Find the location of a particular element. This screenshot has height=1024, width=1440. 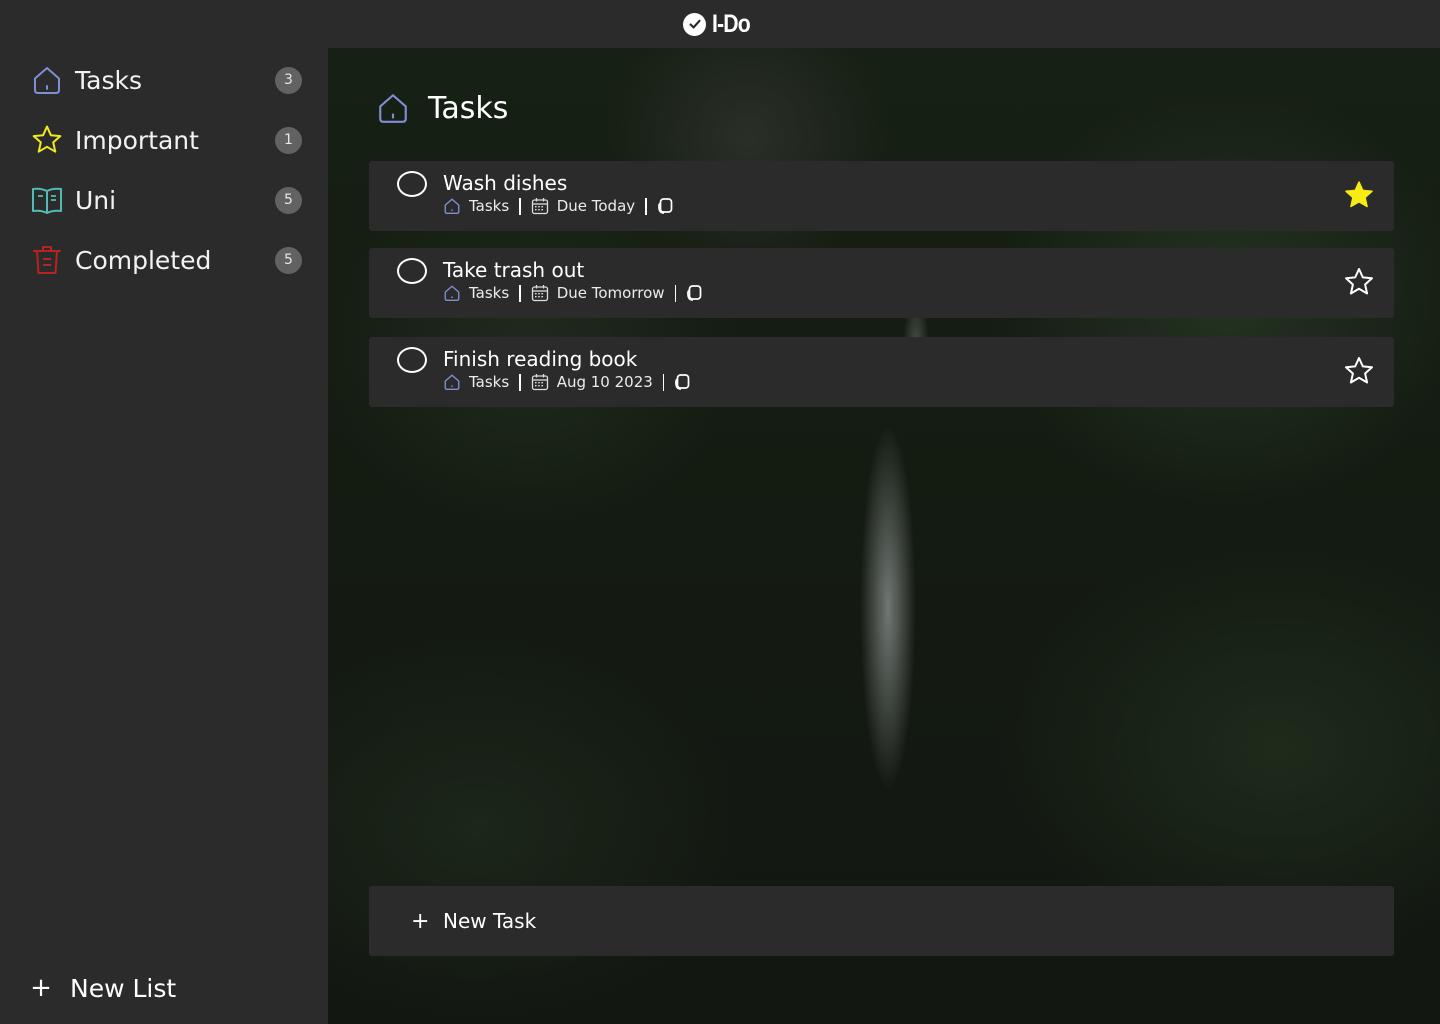

task-name: Wash dishes is located at coordinates (505, 183).